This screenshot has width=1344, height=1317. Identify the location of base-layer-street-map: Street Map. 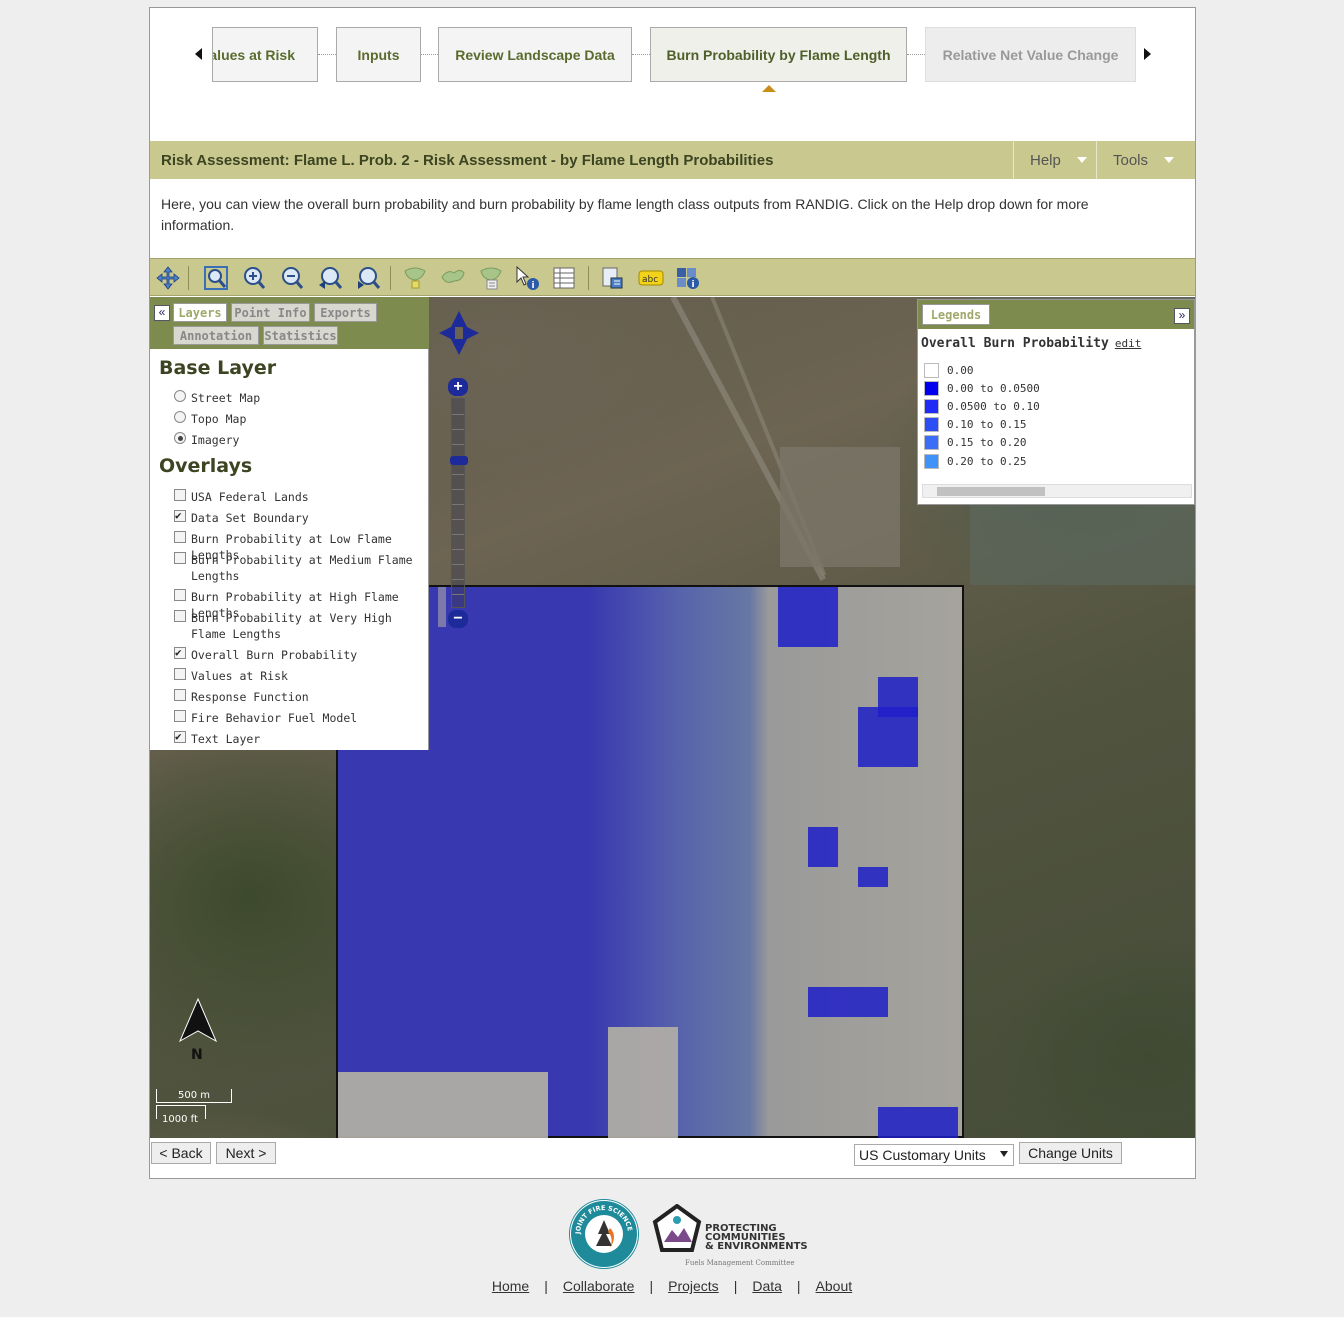
(299, 398).